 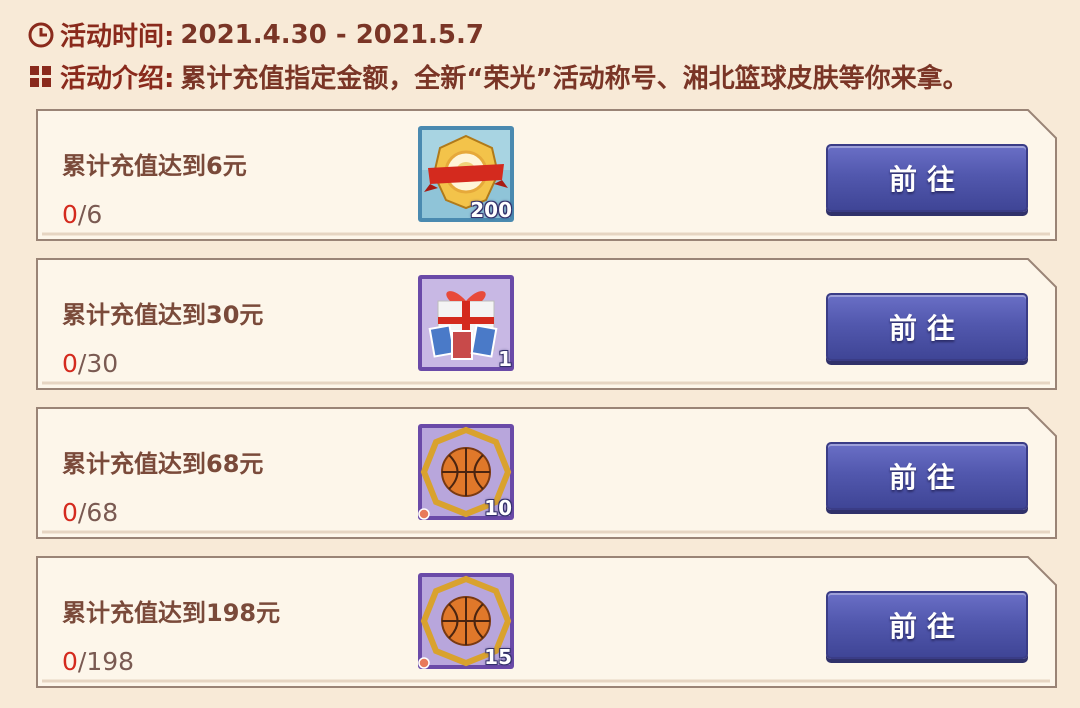 I want to click on task-progress: 0/6, so click(x=82, y=214).